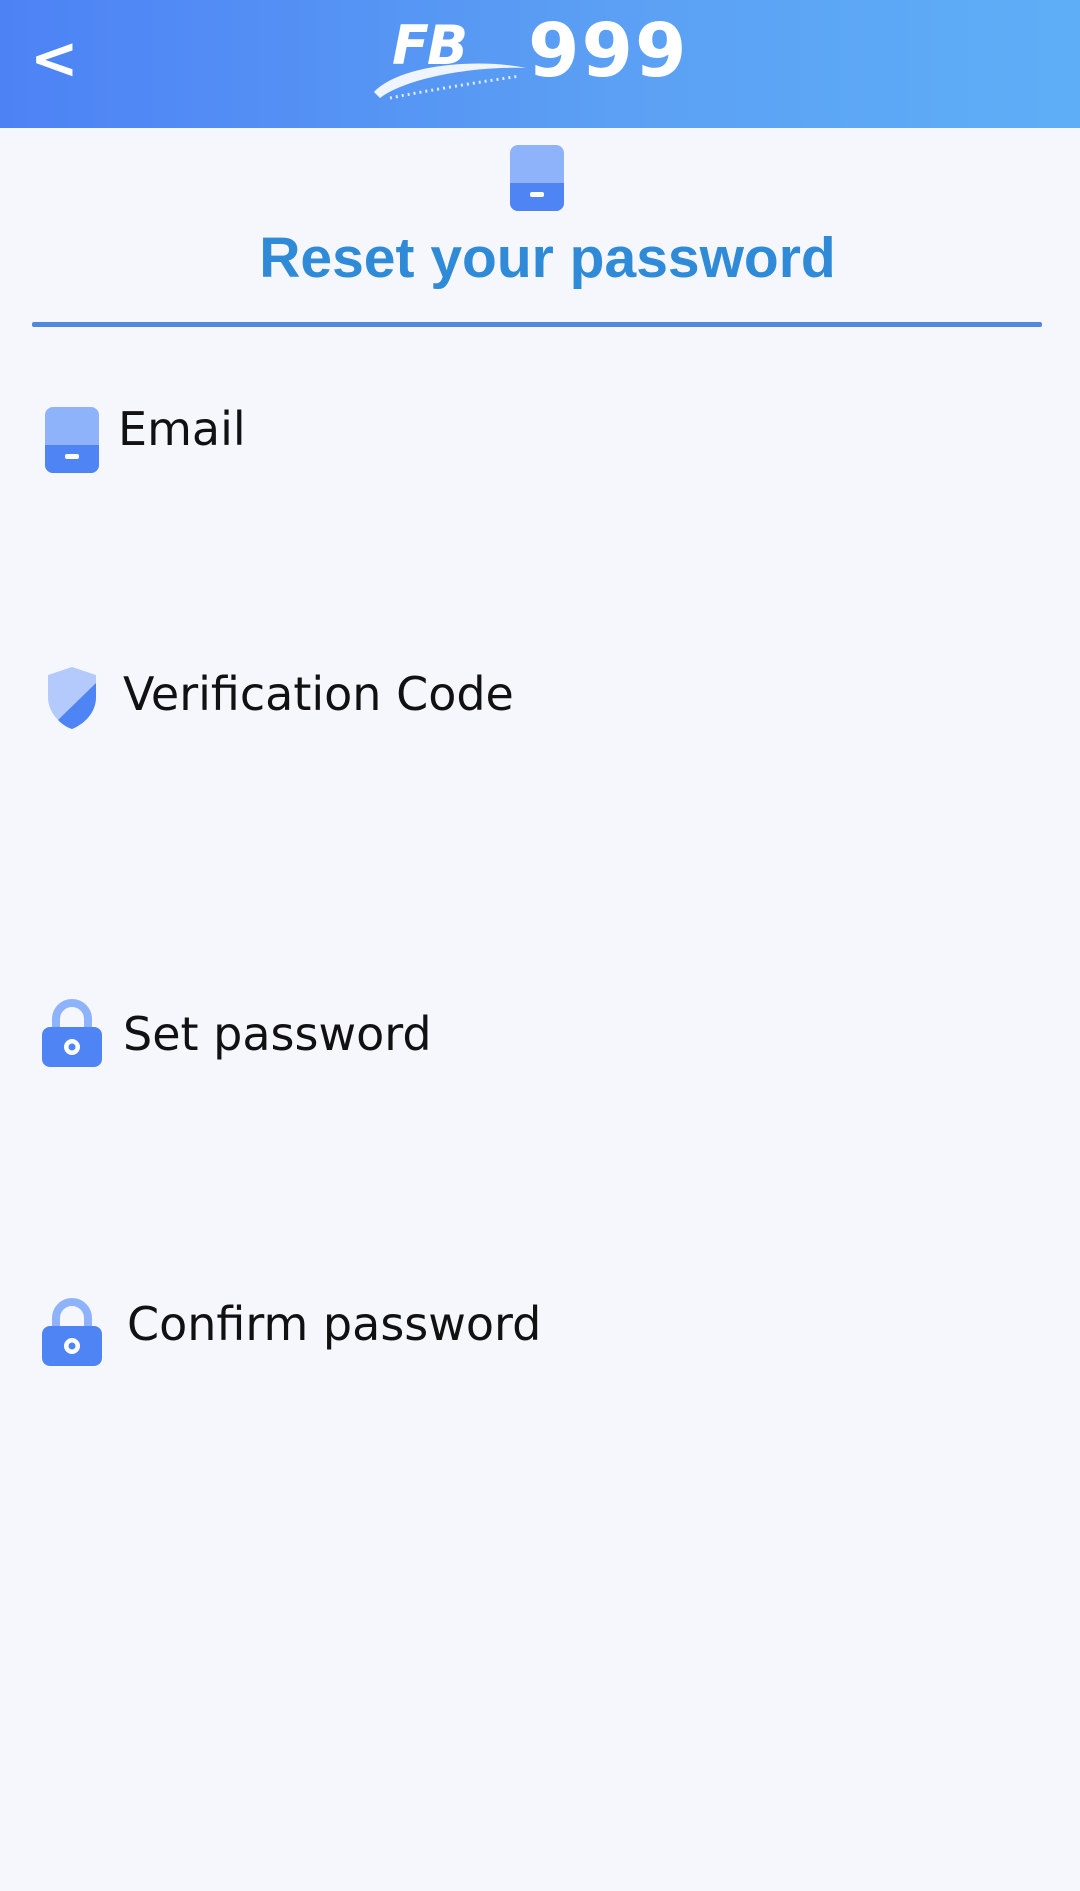 The width and height of the screenshot is (1080, 1891). What do you see at coordinates (608, 51) in the screenshot?
I see `logo-brand-number: 999` at bounding box center [608, 51].